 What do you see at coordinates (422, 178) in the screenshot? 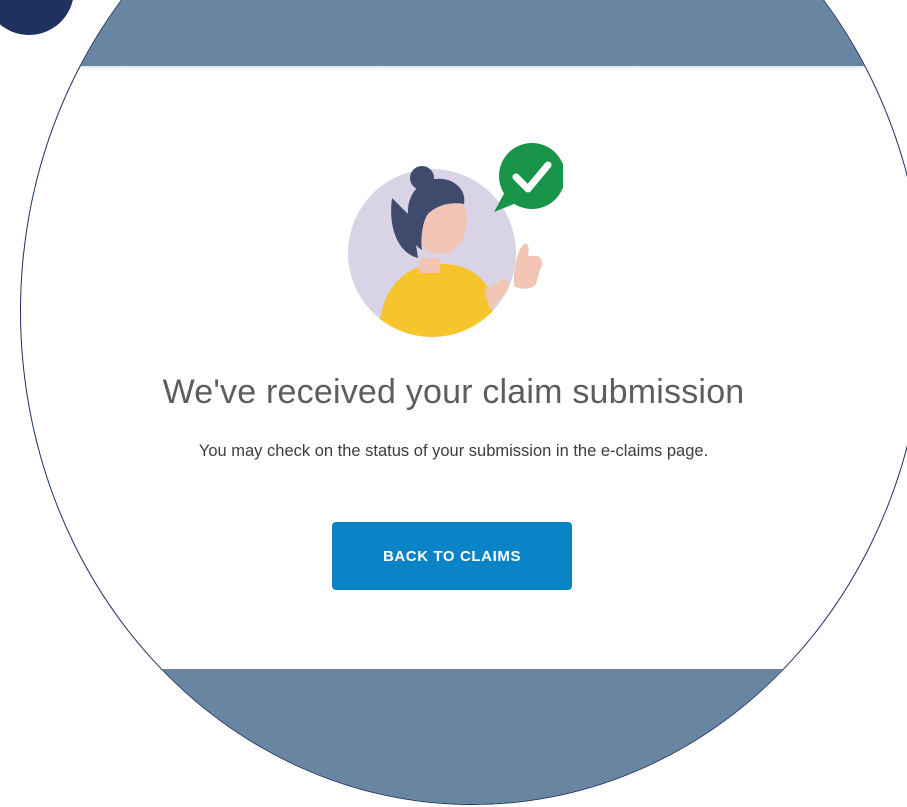
I see `hair-bun` at bounding box center [422, 178].